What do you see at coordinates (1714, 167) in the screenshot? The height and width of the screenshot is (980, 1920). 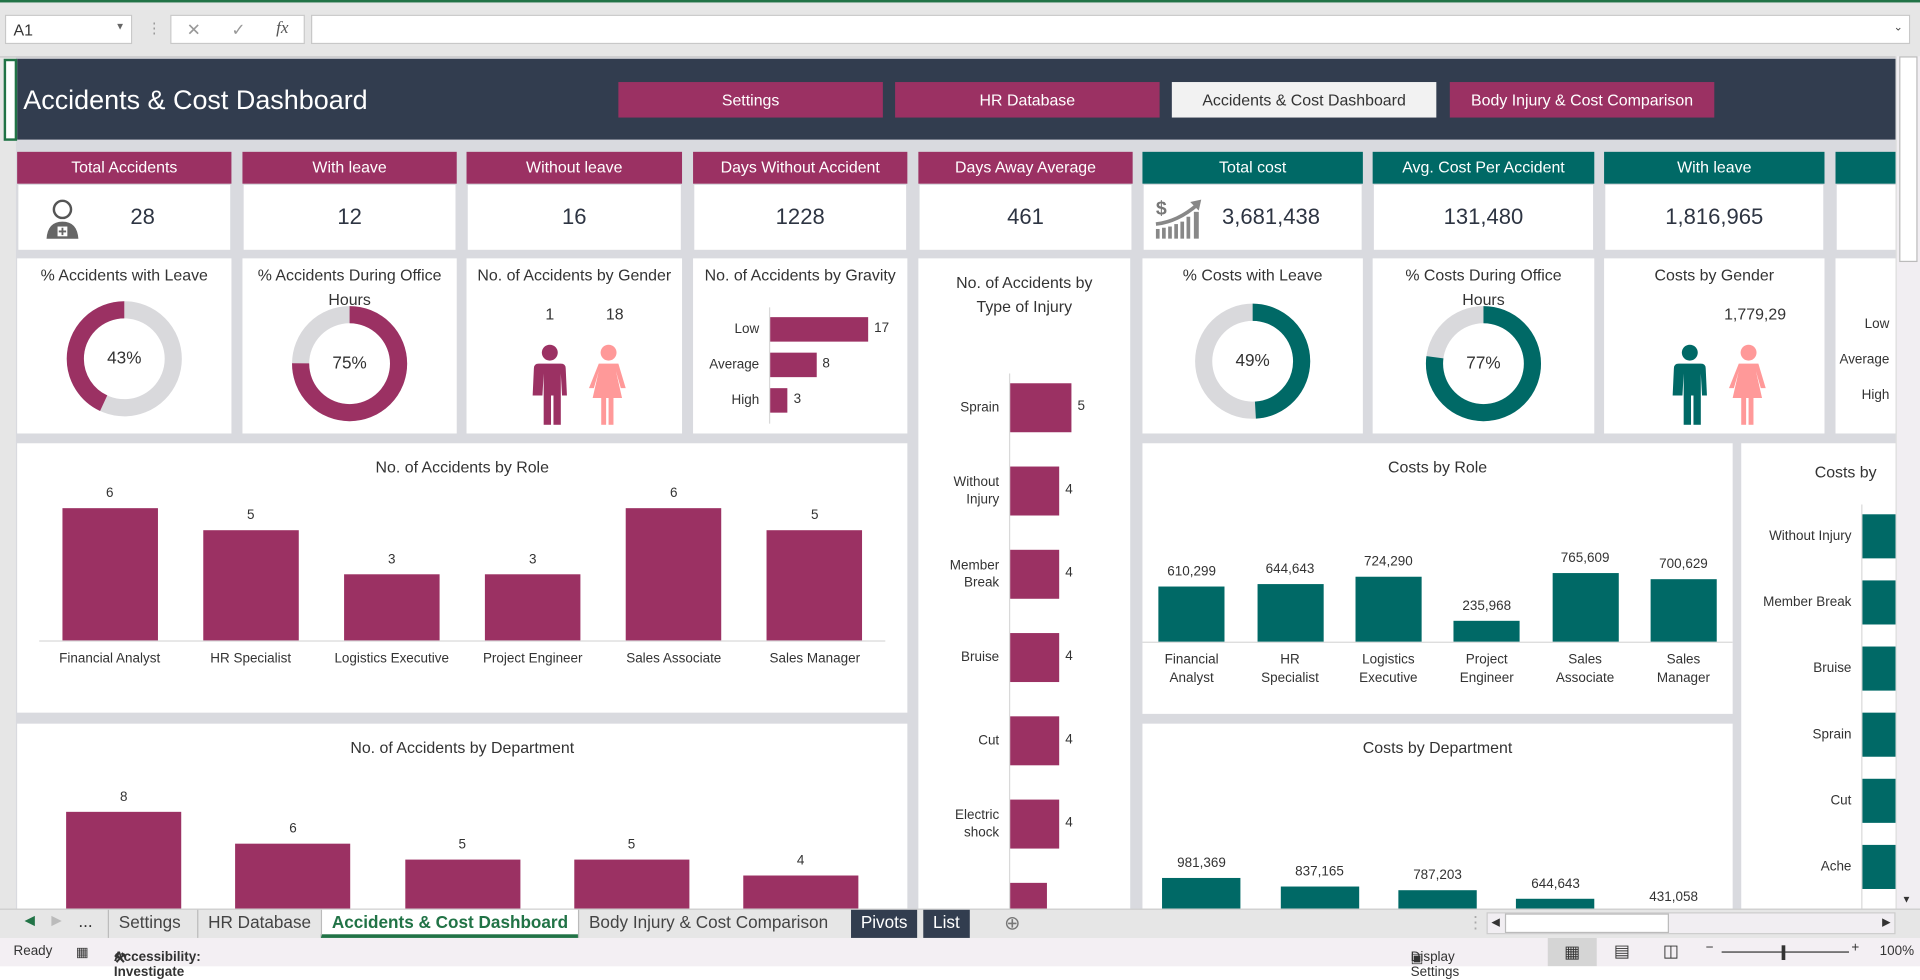 I see `kpi-label: With leave` at bounding box center [1714, 167].